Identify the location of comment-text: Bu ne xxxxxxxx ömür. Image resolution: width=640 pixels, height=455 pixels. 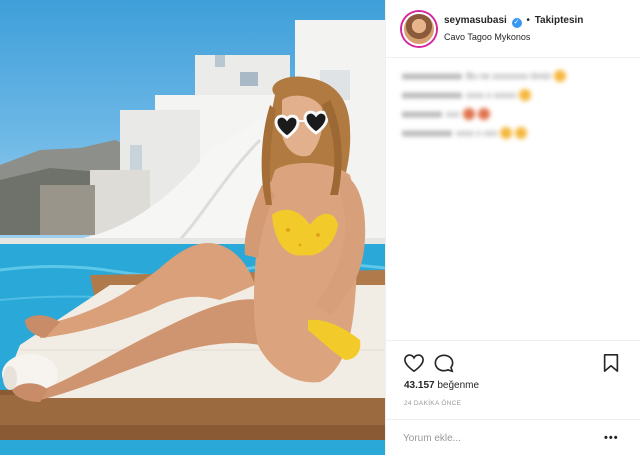
(509, 75).